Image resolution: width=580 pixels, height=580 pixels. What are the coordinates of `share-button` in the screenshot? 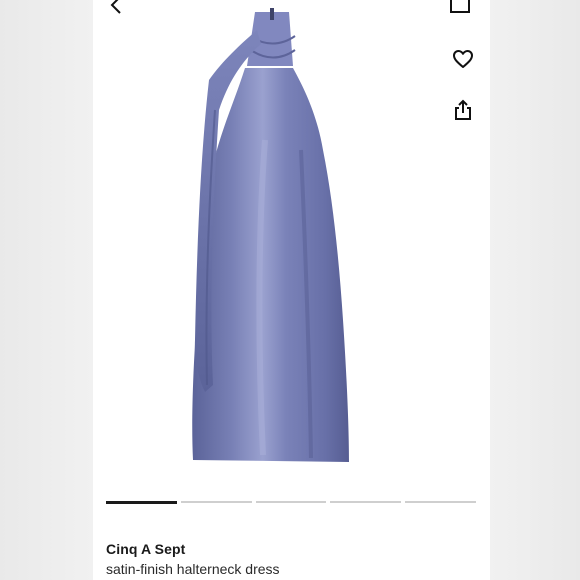 It's located at (463, 110).